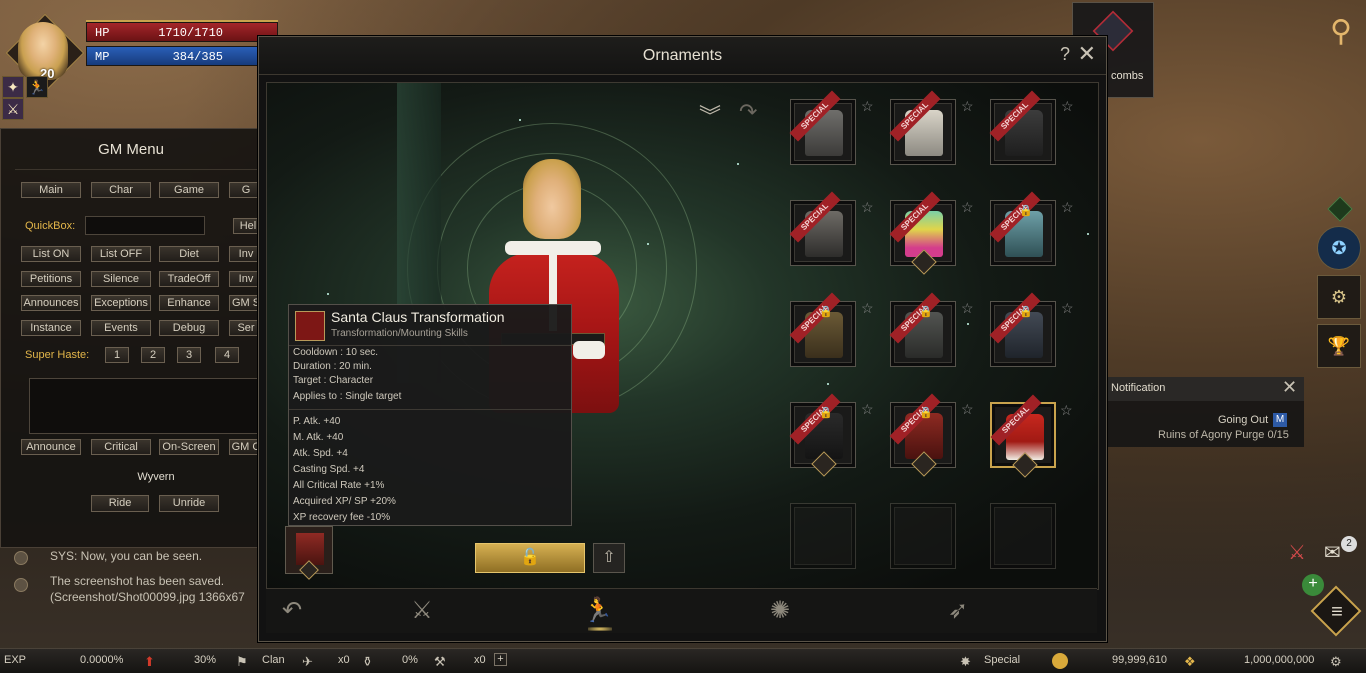 This screenshot has width=1366, height=673. Describe the element at coordinates (553, 248) in the screenshot. I see `collar-fur` at that location.